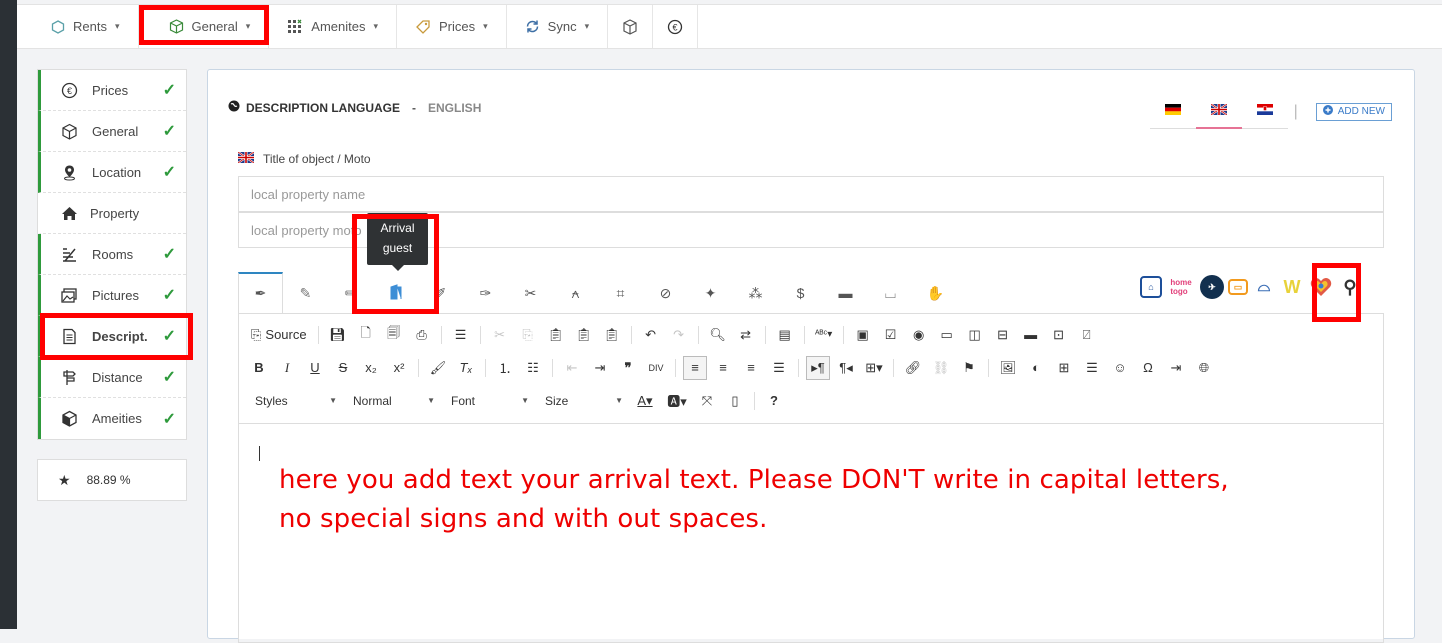 This screenshot has height=643, width=1442. What do you see at coordinates (1172, 111) in the screenshot?
I see `tab-german` at bounding box center [1172, 111].